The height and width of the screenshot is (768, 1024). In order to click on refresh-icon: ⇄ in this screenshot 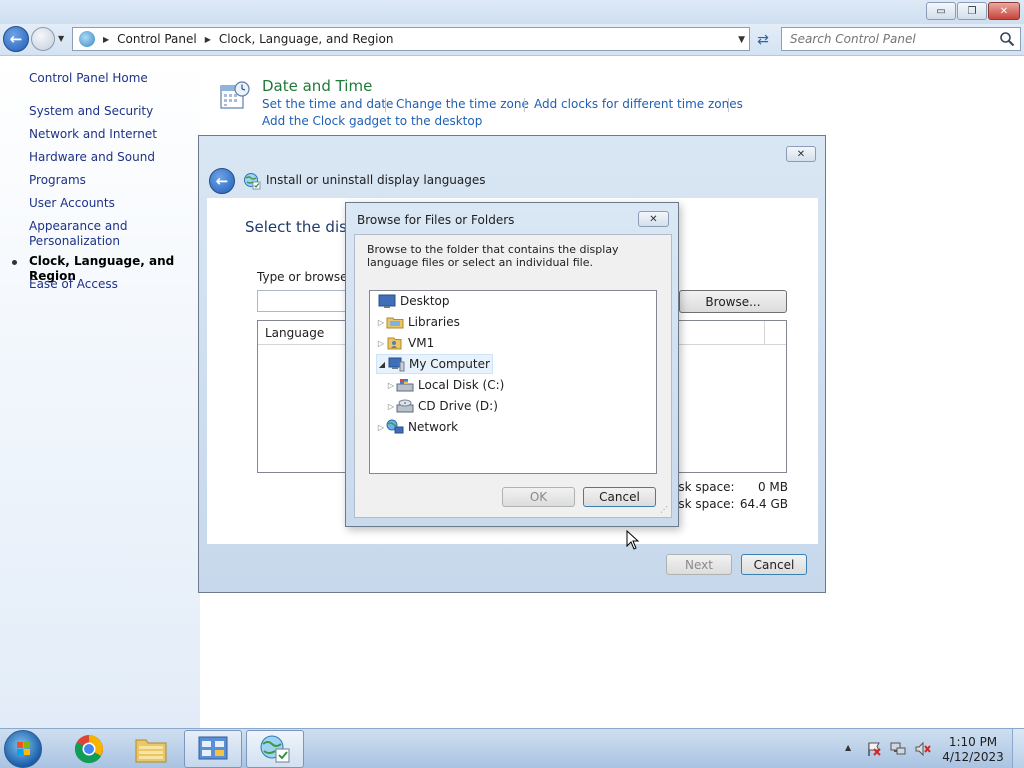, I will do `click(763, 40)`.